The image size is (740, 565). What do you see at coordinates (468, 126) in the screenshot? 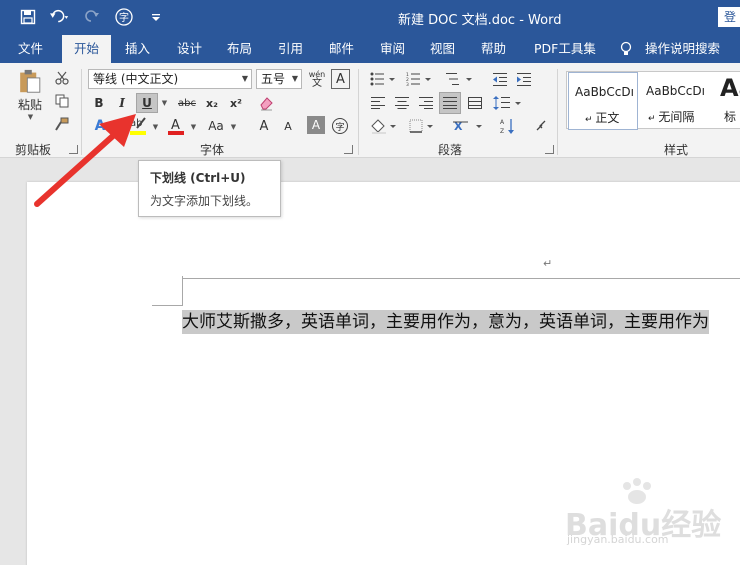
I see `chinese-layout-button: X` at bounding box center [468, 126].